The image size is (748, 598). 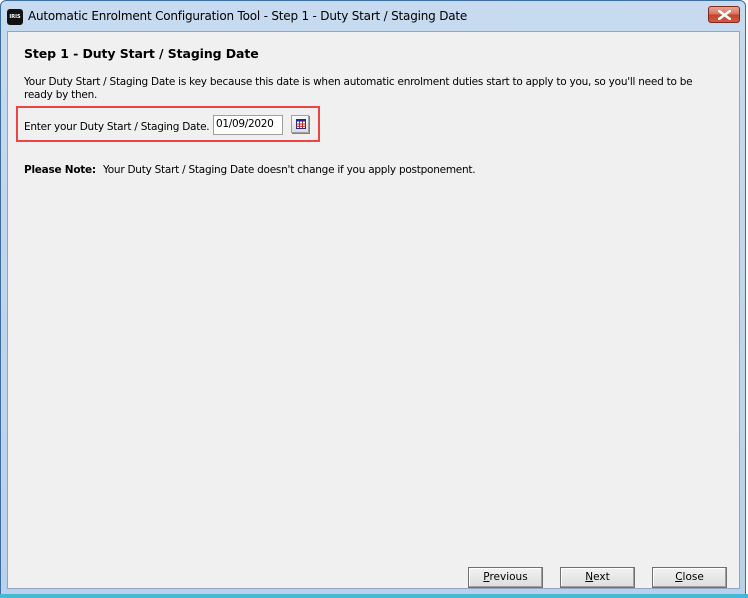 What do you see at coordinates (679, 577) in the screenshot?
I see `close-accel: C` at bounding box center [679, 577].